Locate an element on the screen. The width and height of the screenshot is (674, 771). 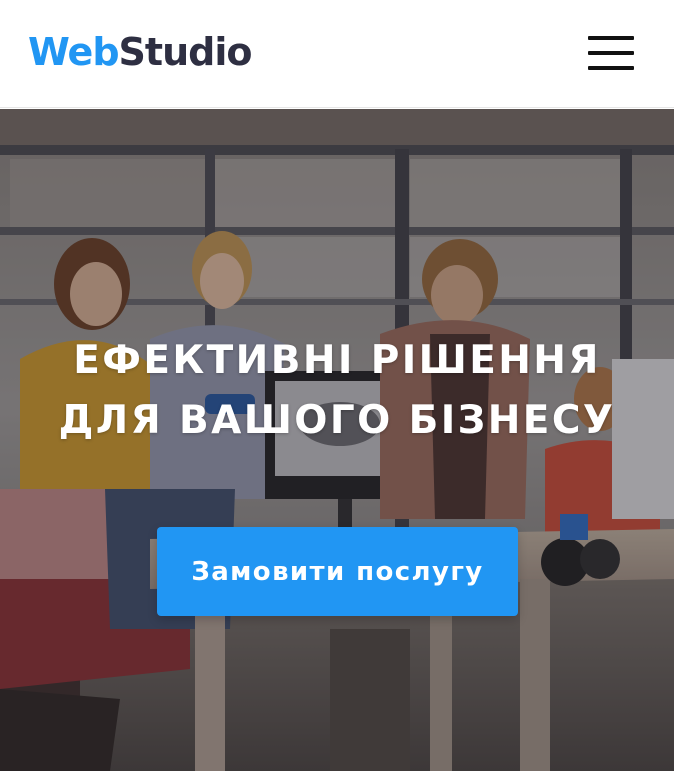
logo: WebStudio is located at coordinates (140, 51).